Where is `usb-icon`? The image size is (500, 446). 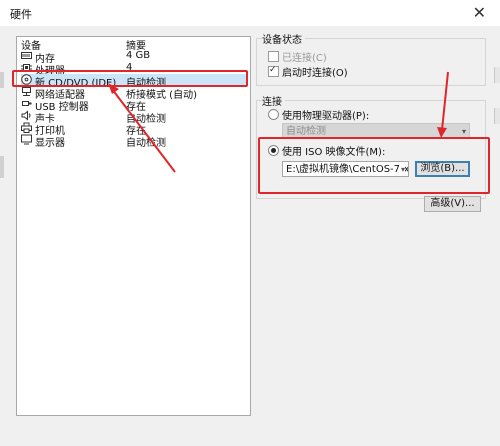
usb-icon is located at coordinates (27, 103).